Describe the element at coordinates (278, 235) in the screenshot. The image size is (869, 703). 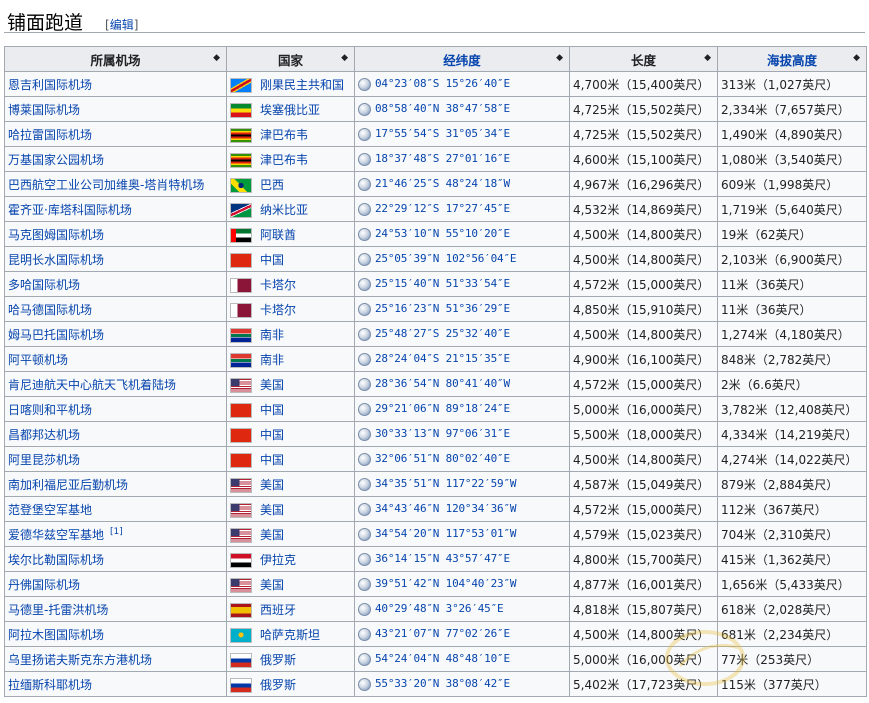
I see `country-link: 阿联酋` at that location.